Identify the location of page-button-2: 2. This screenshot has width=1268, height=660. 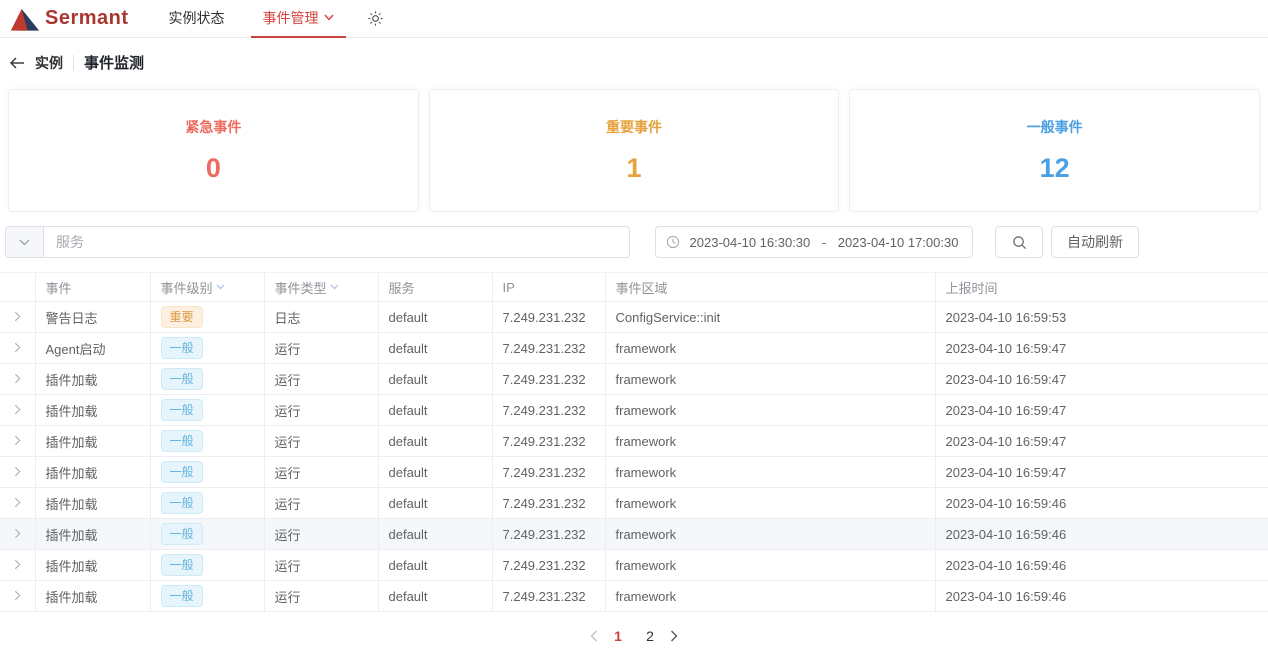
(650, 636).